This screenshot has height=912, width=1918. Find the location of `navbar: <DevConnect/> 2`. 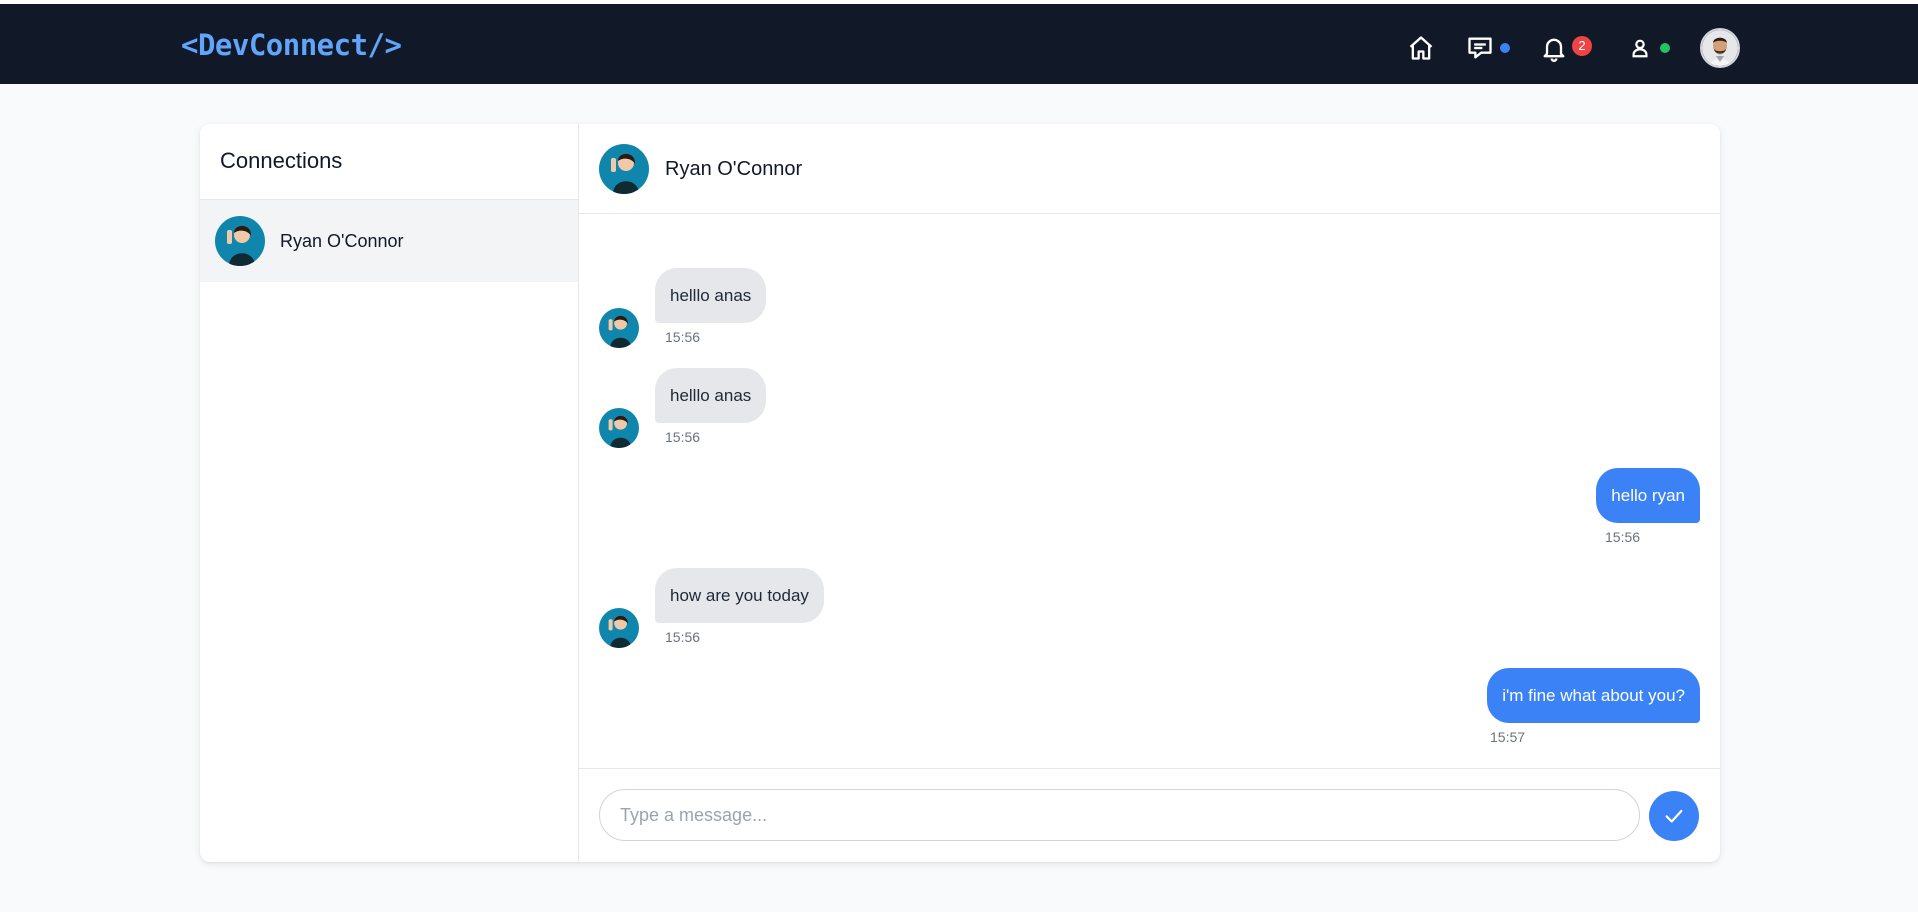

navbar: <DevConnect/> 2 is located at coordinates (959, 44).